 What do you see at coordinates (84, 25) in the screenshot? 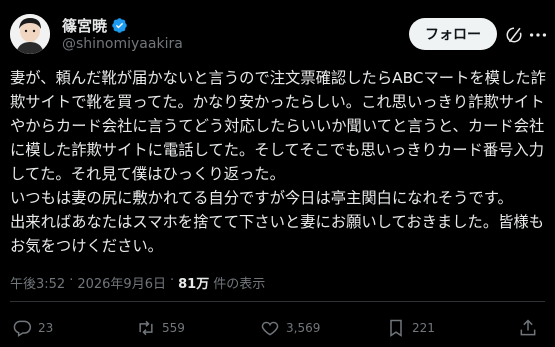
I see `display-name: 篠宮暁` at bounding box center [84, 25].